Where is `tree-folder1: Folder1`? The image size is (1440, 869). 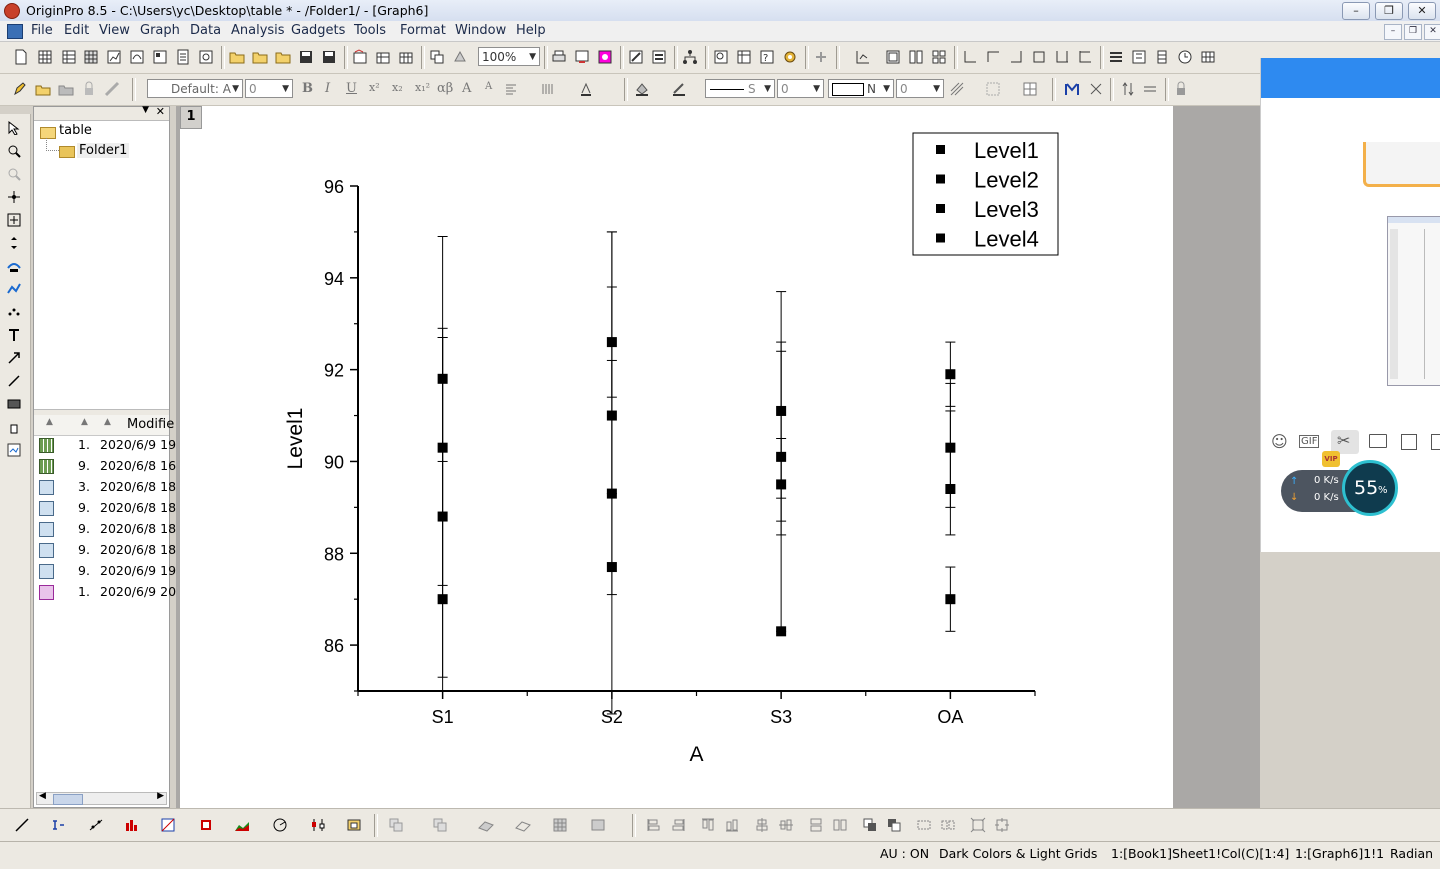
tree-folder1: Folder1 is located at coordinates (103, 150).